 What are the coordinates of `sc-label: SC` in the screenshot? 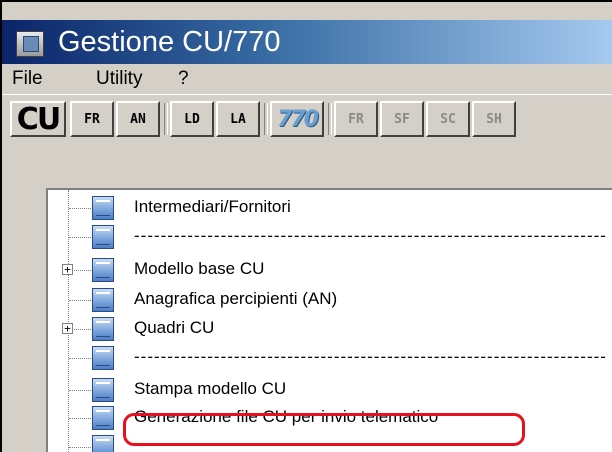 It's located at (448, 119).